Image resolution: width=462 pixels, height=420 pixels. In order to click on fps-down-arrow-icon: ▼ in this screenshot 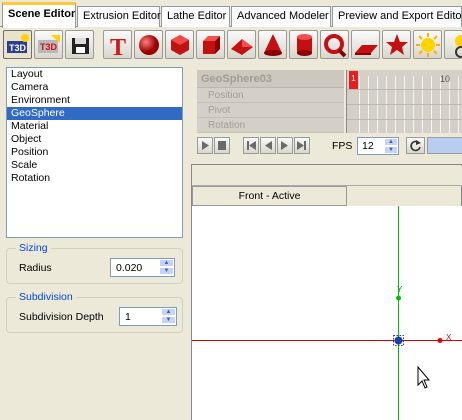, I will do `click(391, 150)`.